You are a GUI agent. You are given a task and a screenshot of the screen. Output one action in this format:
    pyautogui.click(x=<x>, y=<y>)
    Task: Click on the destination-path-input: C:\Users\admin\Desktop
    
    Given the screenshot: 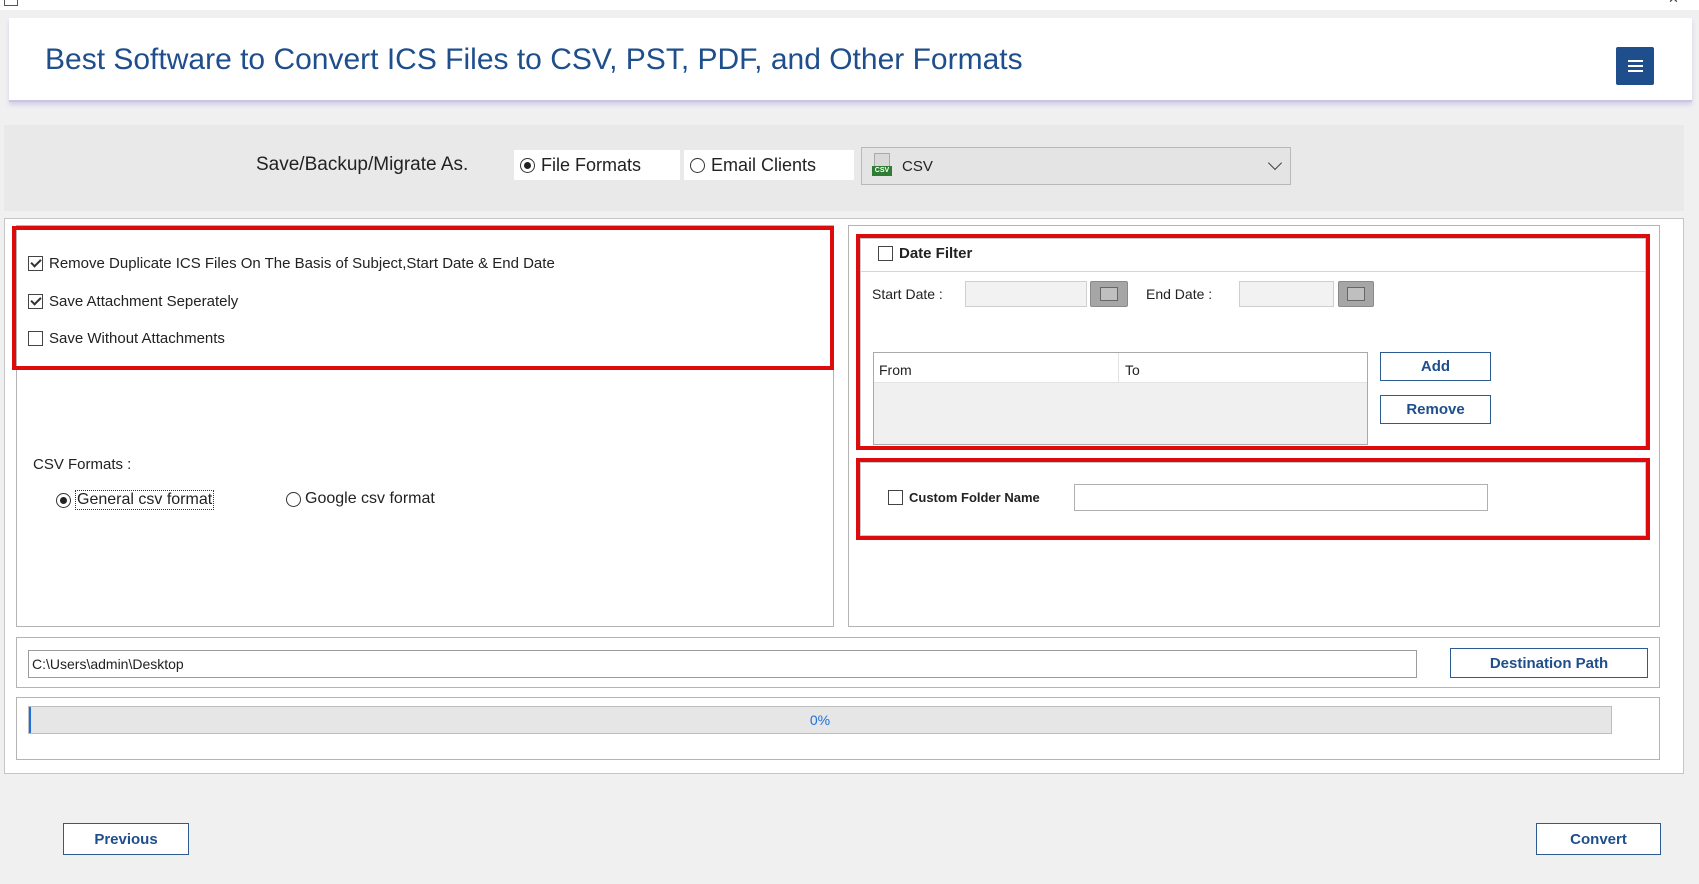 What is the action you would take?
    pyautogui.click(x=722, y=664)
    